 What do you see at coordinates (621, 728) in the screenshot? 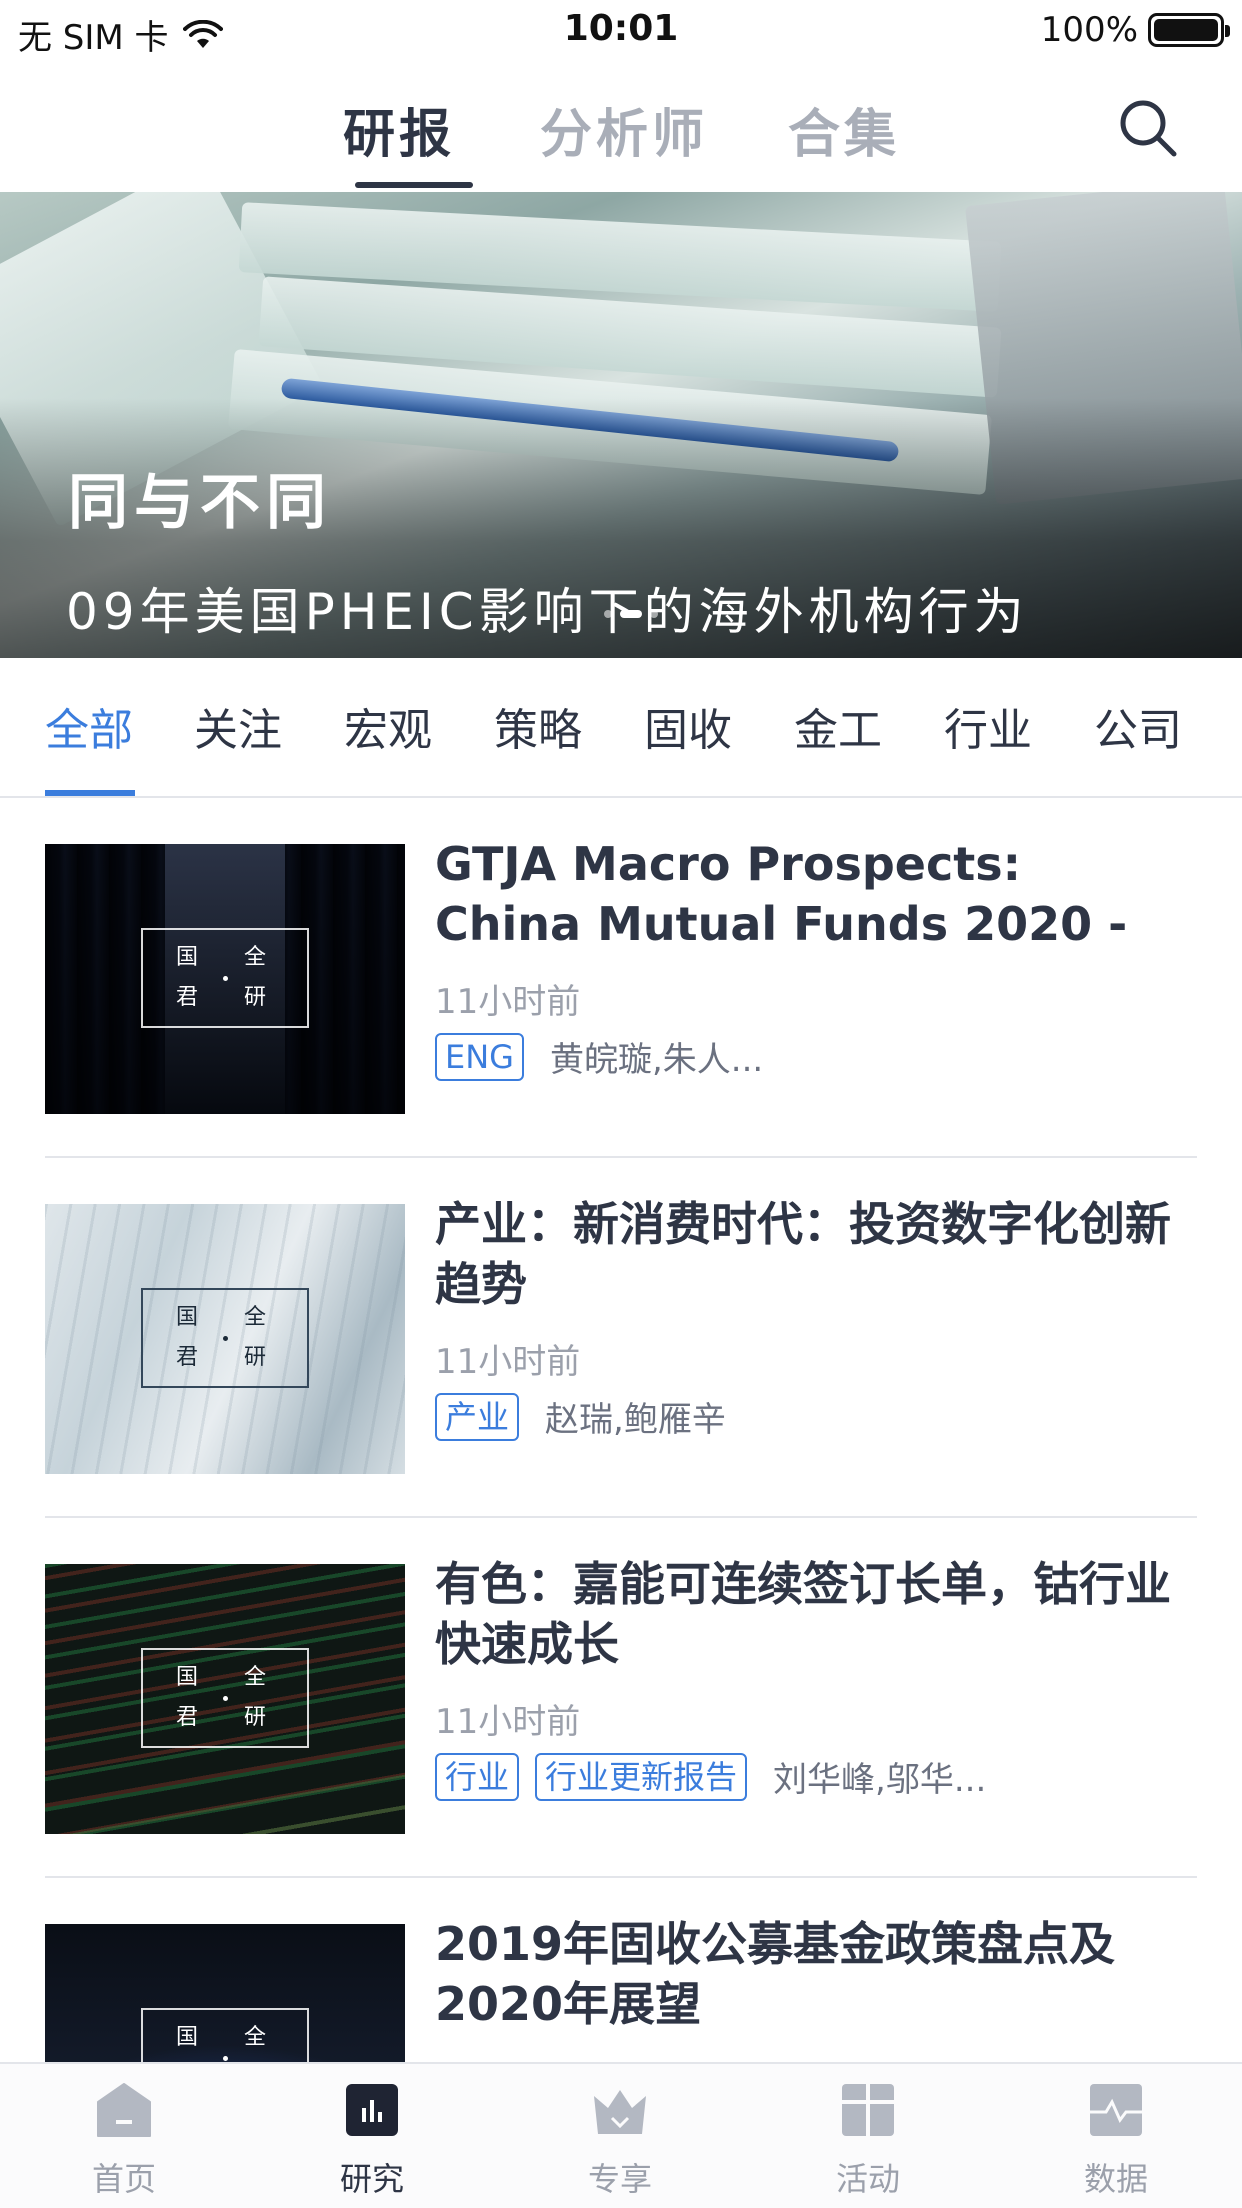
I see `category-tabs: 全部 关注 宏观 策略 固收 金工 行业 公司` at bounding box center [621, 728].